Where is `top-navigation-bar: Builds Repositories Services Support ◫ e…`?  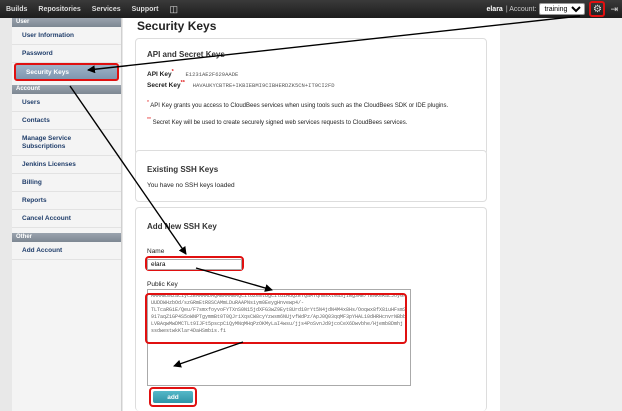 top-navigation-bar: Builds Repositories Services Support ◫ e… is located at coordinates (311, 9).